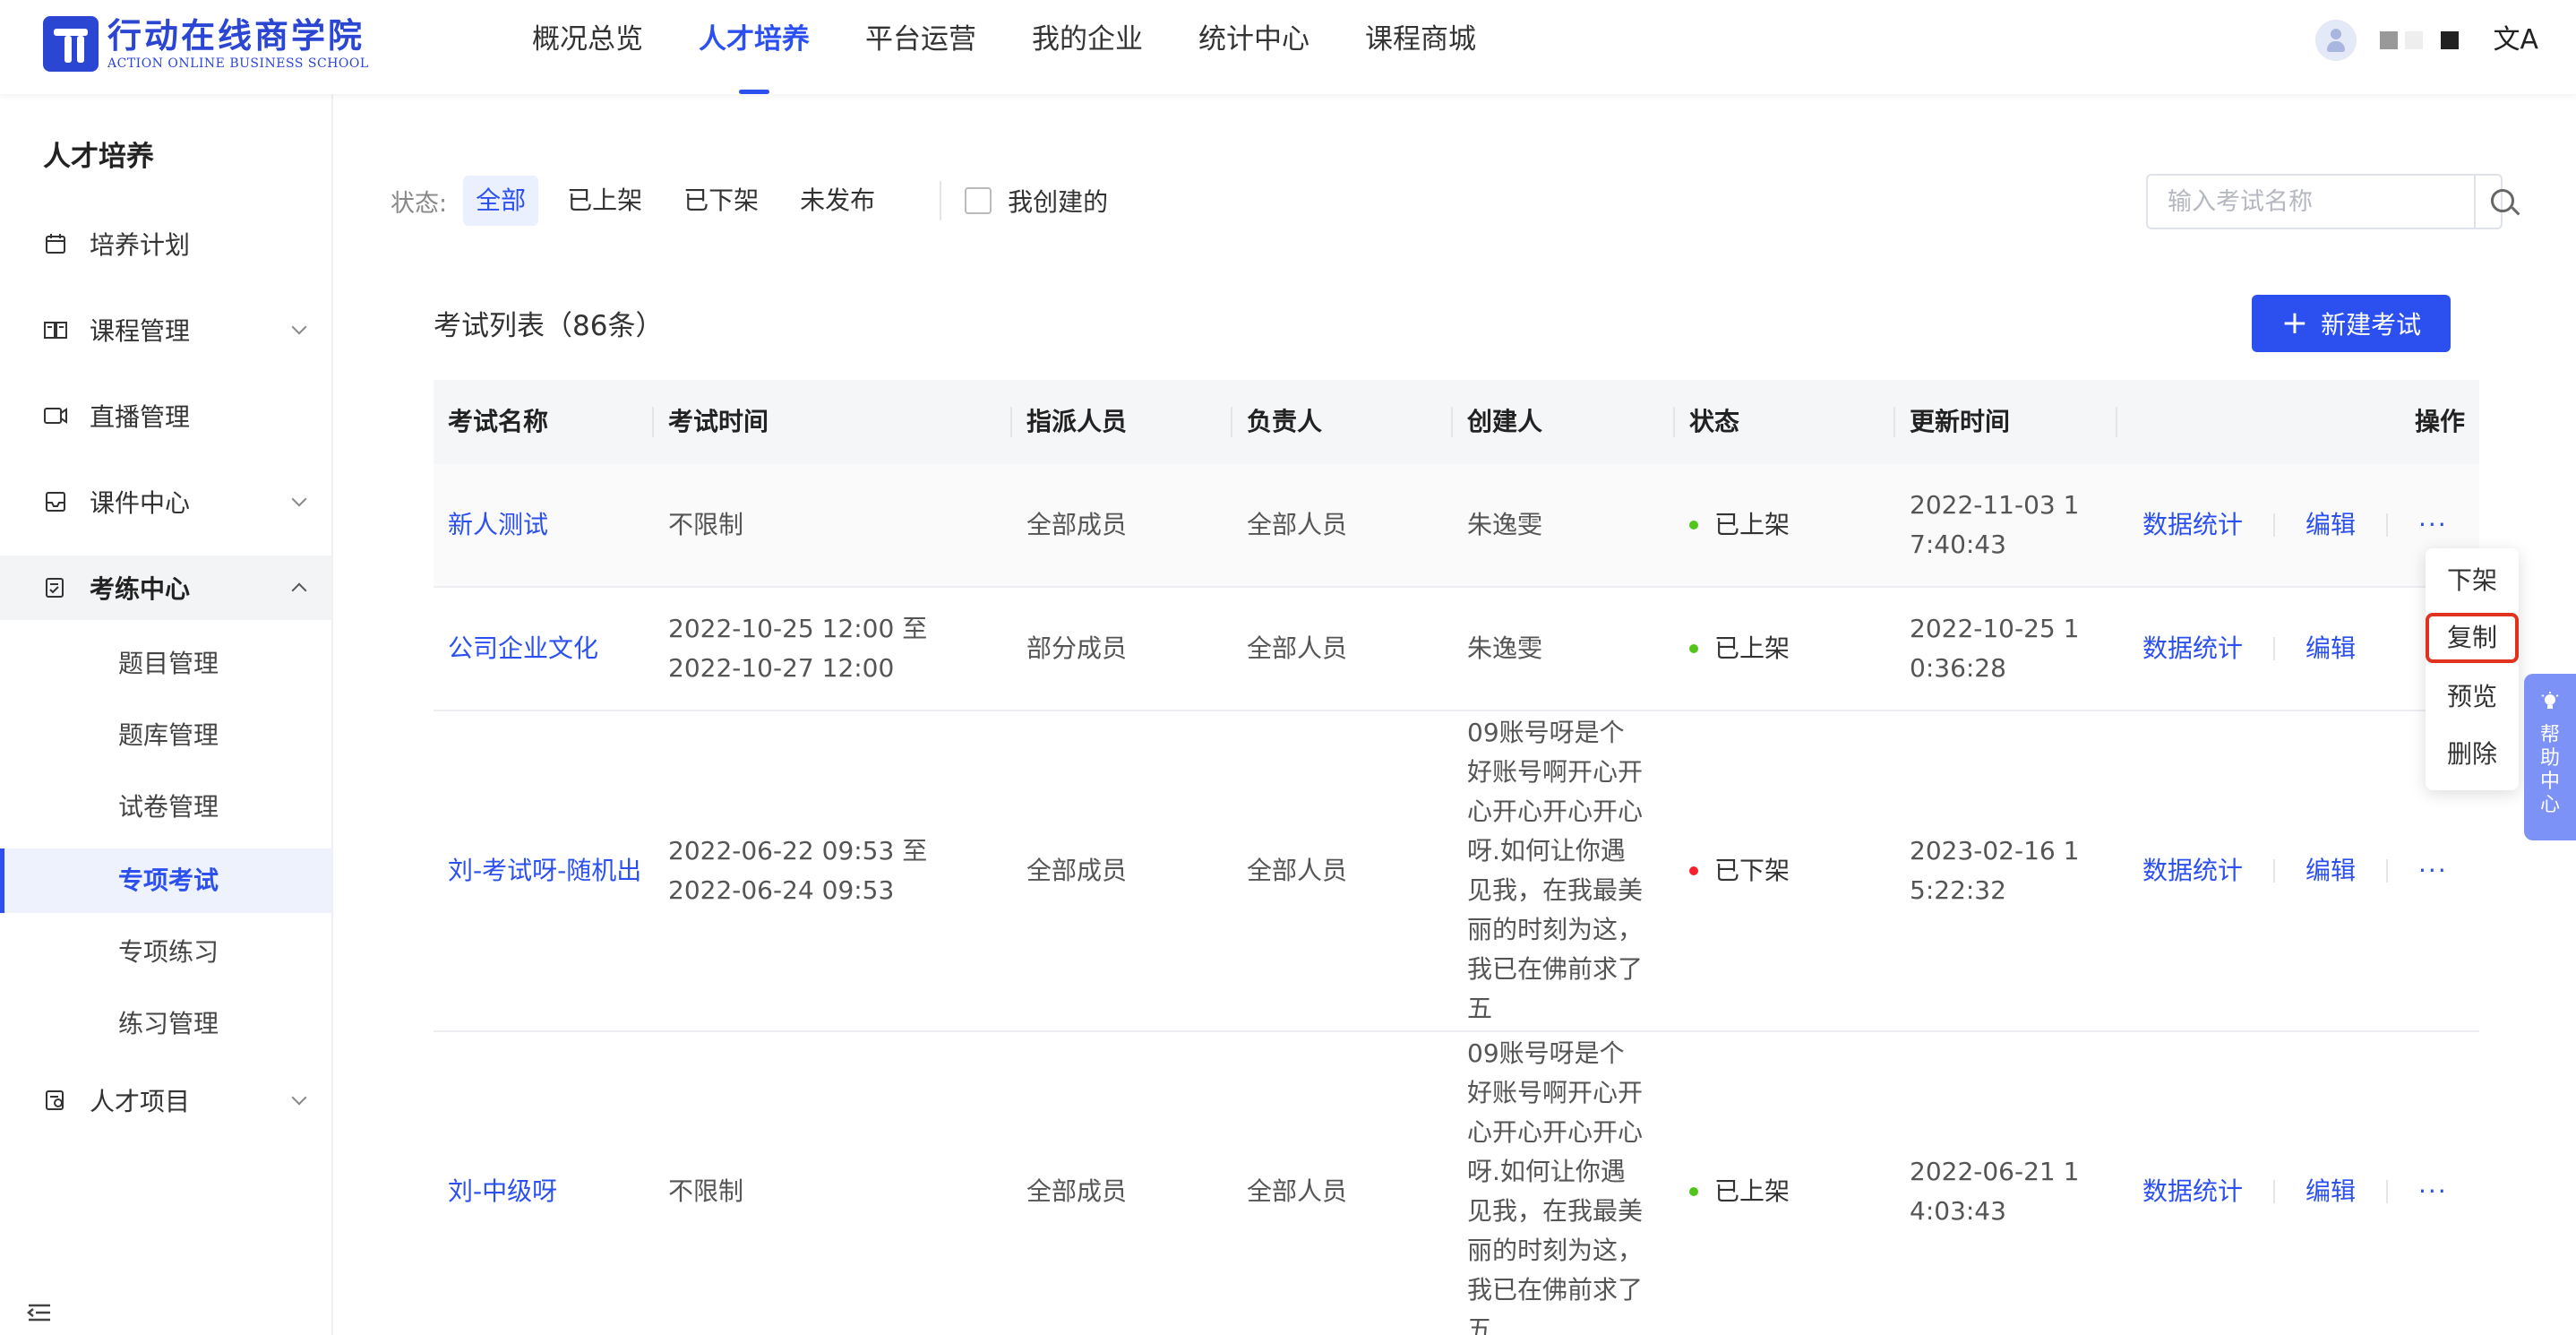  What do you see at coordinates (55, 587) in the screenshot?
I see `exam-icon` at bounding box center [55, 587].